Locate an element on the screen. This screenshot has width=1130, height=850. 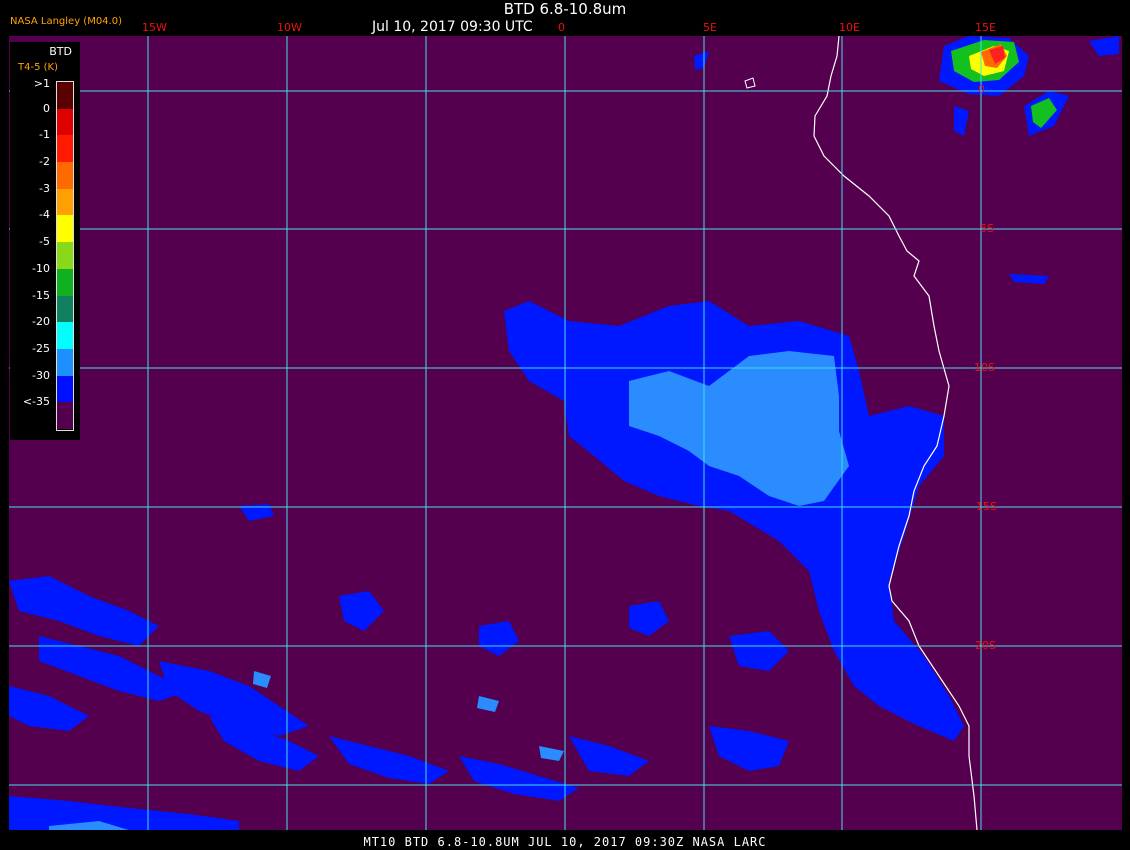
lat-label-20s: 20S is located at coordinates (985, 645).